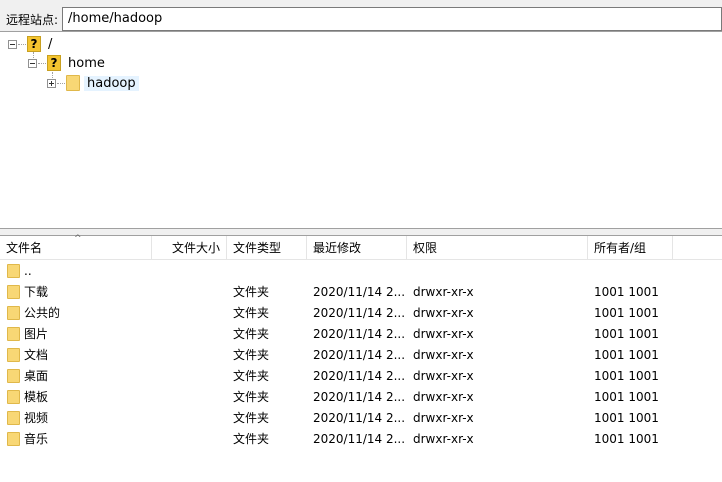  Describe the element at coordinates (36, 334) in the screenshot. I see `file-name: 图片` at that location.